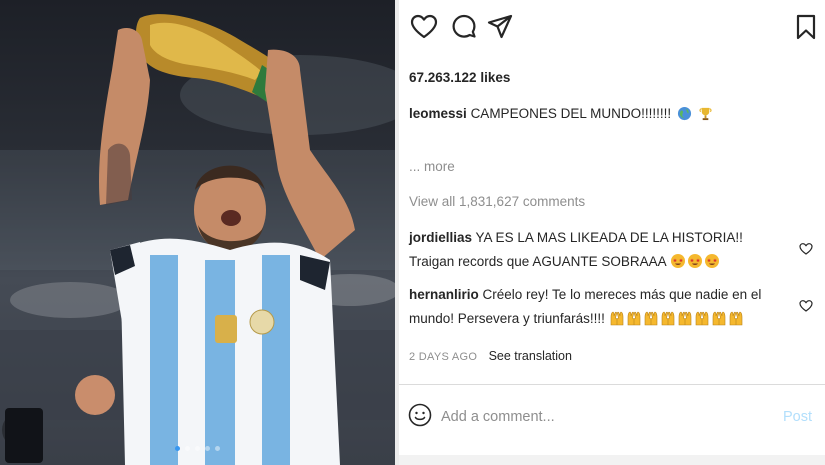 The width and height of the screenshot is (825, 465). What do you see at coordinates (432, 166) in the screenshot?
I see `caption-more-link: ... more` at bounding box center [432, 166].